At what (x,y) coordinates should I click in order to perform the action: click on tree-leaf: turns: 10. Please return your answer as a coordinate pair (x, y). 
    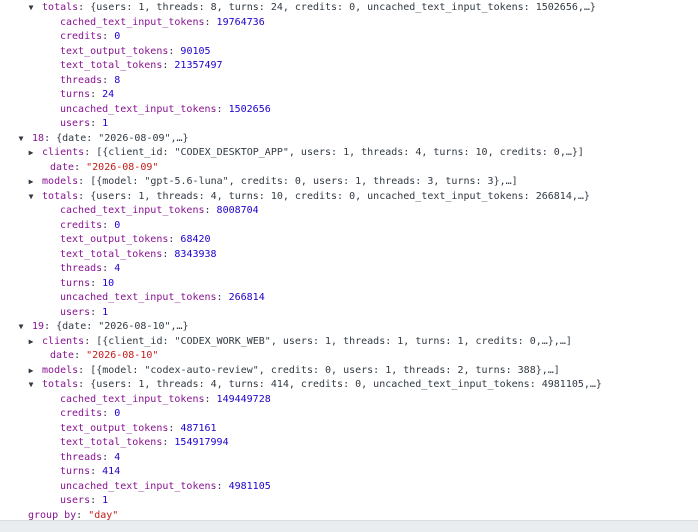
    Looking at the image, I should click on (87, 283).